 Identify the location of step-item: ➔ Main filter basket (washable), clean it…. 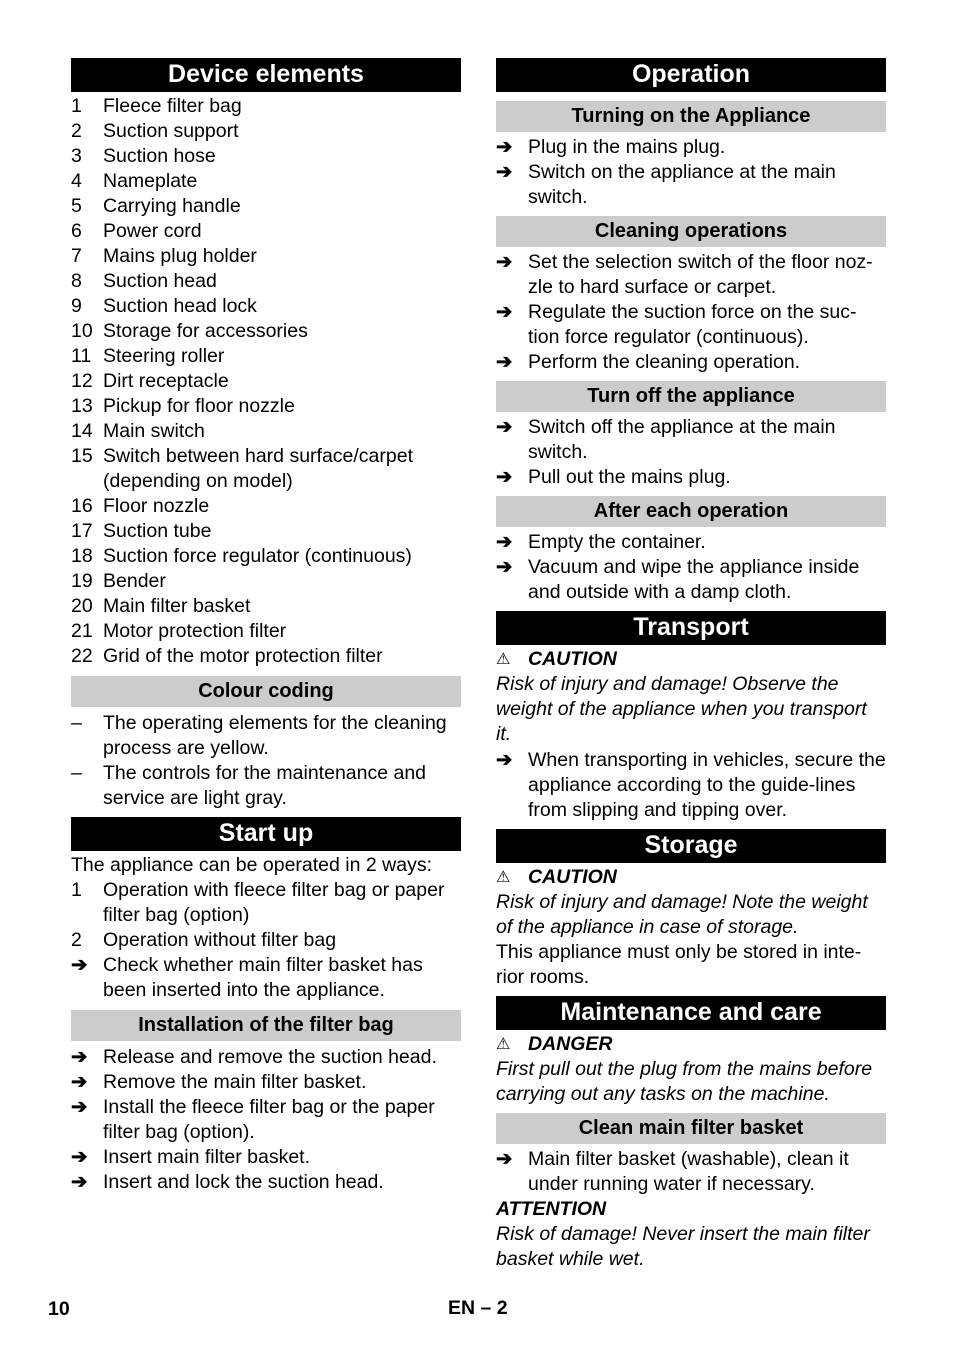
(691, 1172).